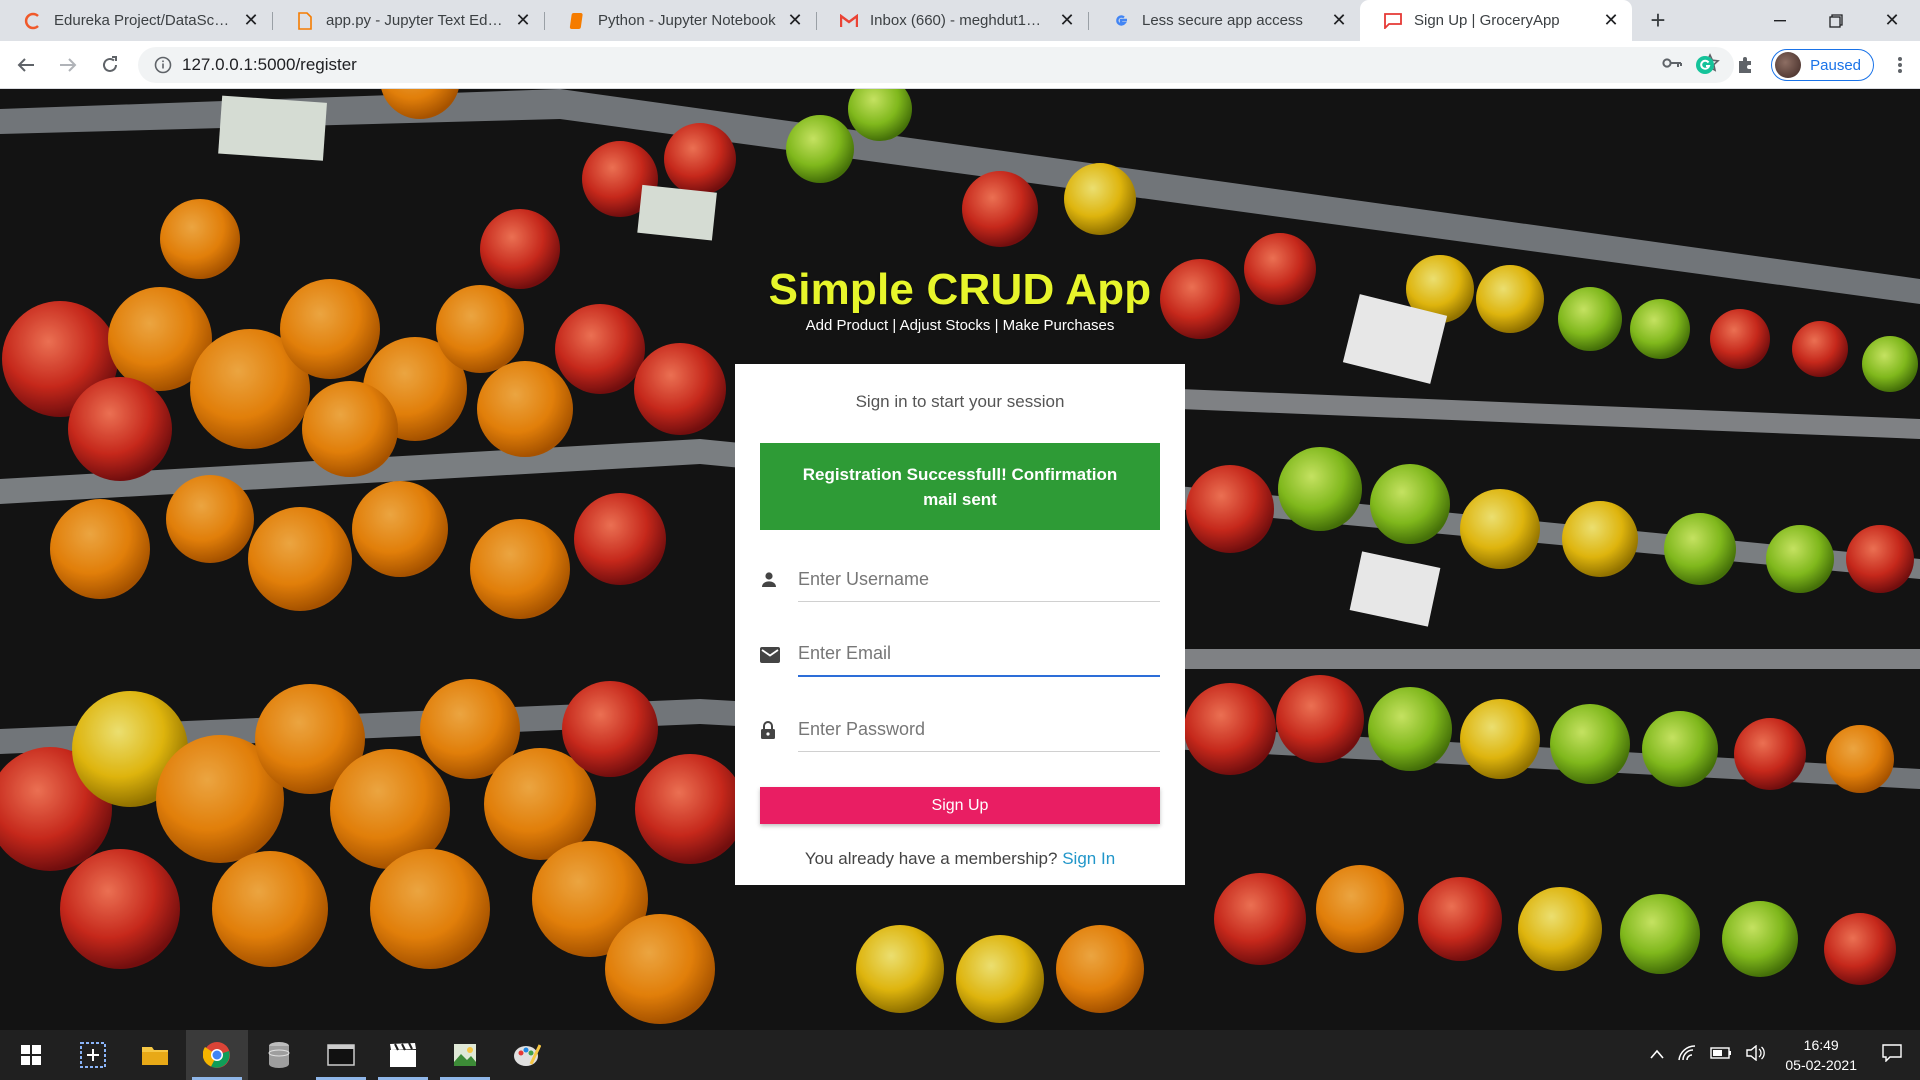 The width and height of the screenshot is (1920, 1080). Describe the element at coordinates (979, 579) in the screenshot. I see `username-input` at that location.